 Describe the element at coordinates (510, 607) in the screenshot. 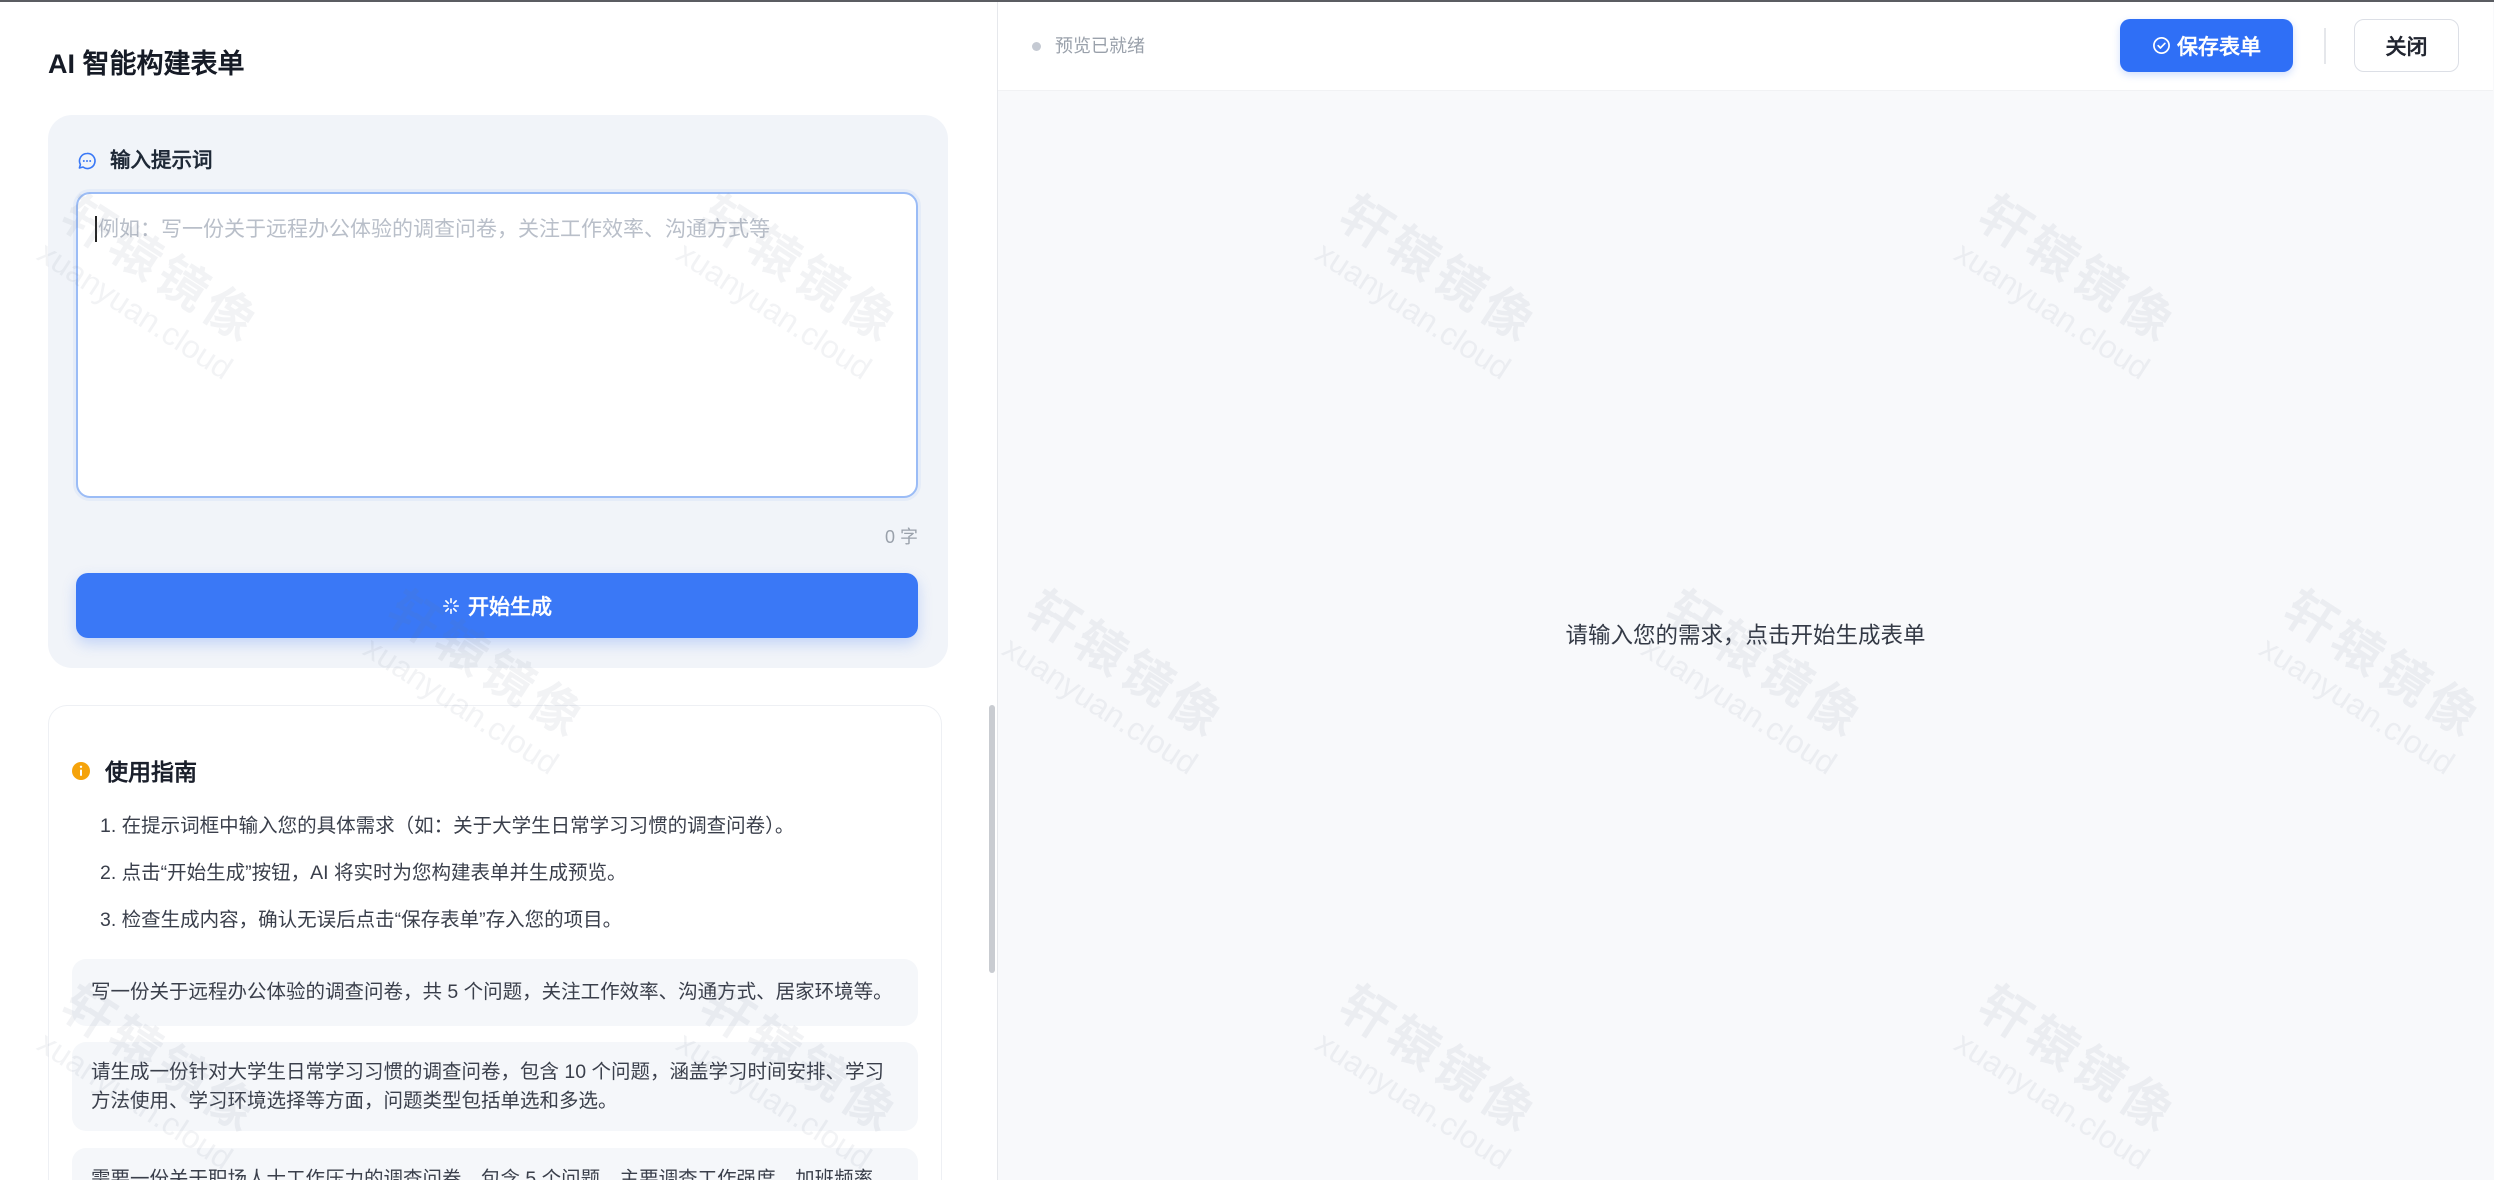

I see `generate-button-label: 开始生成` at that location.